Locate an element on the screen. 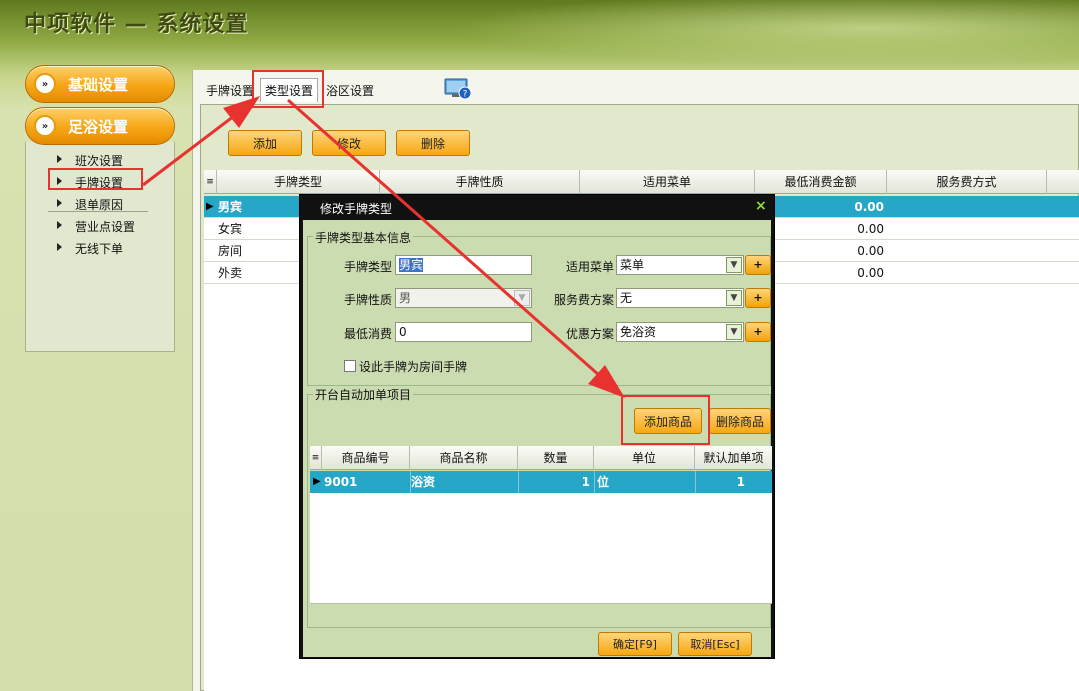 Image resolution: width=1079 pixels, height=691 pixels. sidebar-item-handtag: 手牌设置 is located at coordinates (90, 182).